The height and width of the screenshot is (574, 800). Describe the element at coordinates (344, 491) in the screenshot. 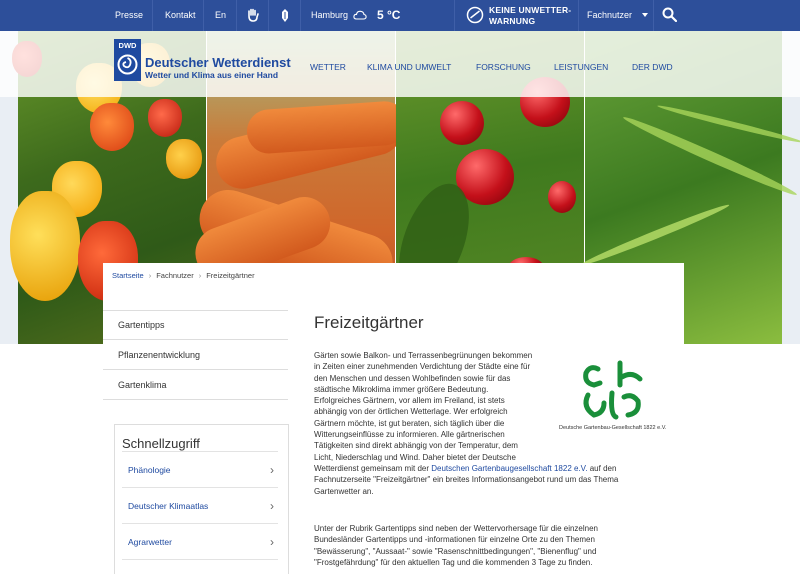

I see `text-line: Gartenwetter an.` at that location.